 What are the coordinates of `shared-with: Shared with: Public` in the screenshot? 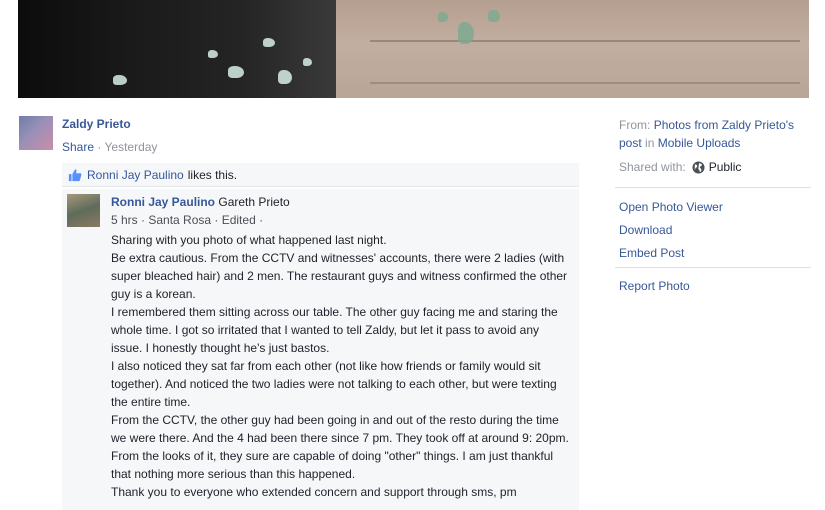 It's located at (715, 167).